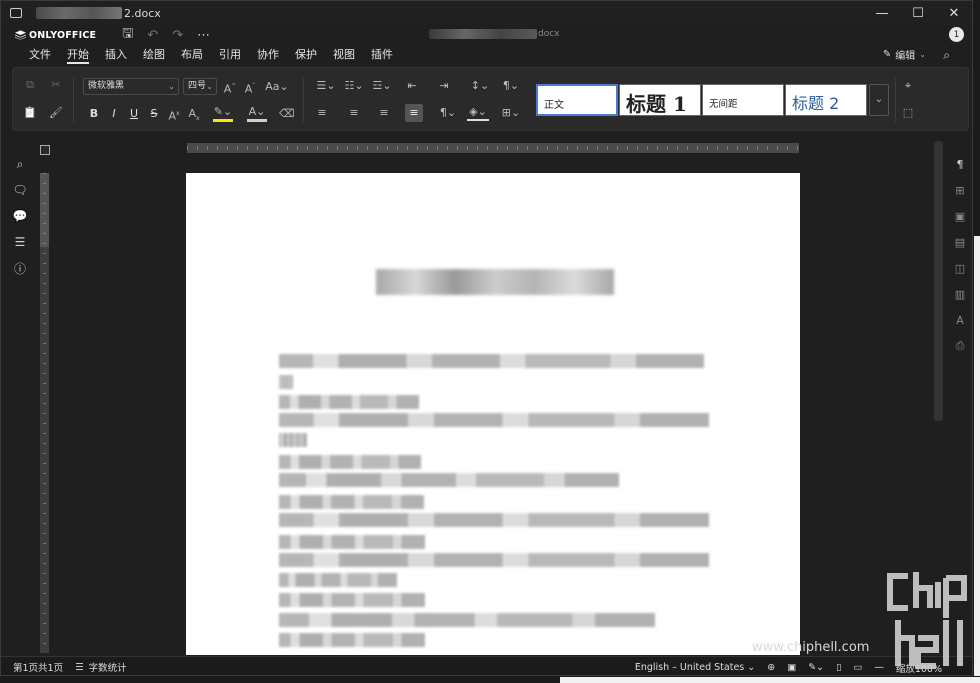  What do you see at coordinates (478, 113) in the screenshot?
I see `shading-icon: ◈⌄` at bounding box center [478, 113].